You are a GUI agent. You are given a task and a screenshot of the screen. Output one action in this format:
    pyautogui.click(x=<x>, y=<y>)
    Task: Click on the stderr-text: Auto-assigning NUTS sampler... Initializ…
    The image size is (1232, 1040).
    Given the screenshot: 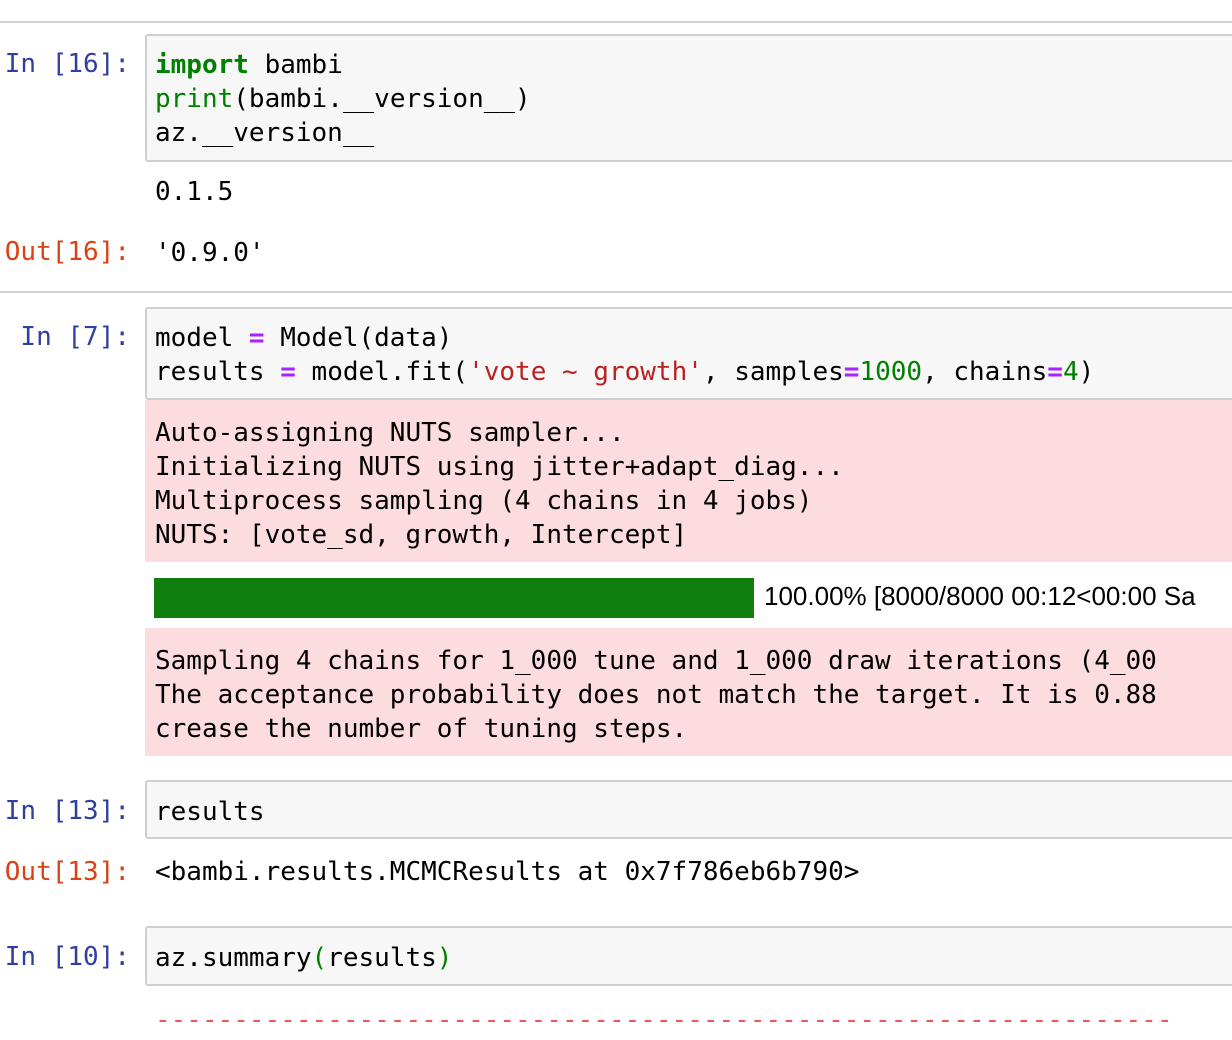 What is the action you would take?
    pyautogui.click(x=499, y=484)
    